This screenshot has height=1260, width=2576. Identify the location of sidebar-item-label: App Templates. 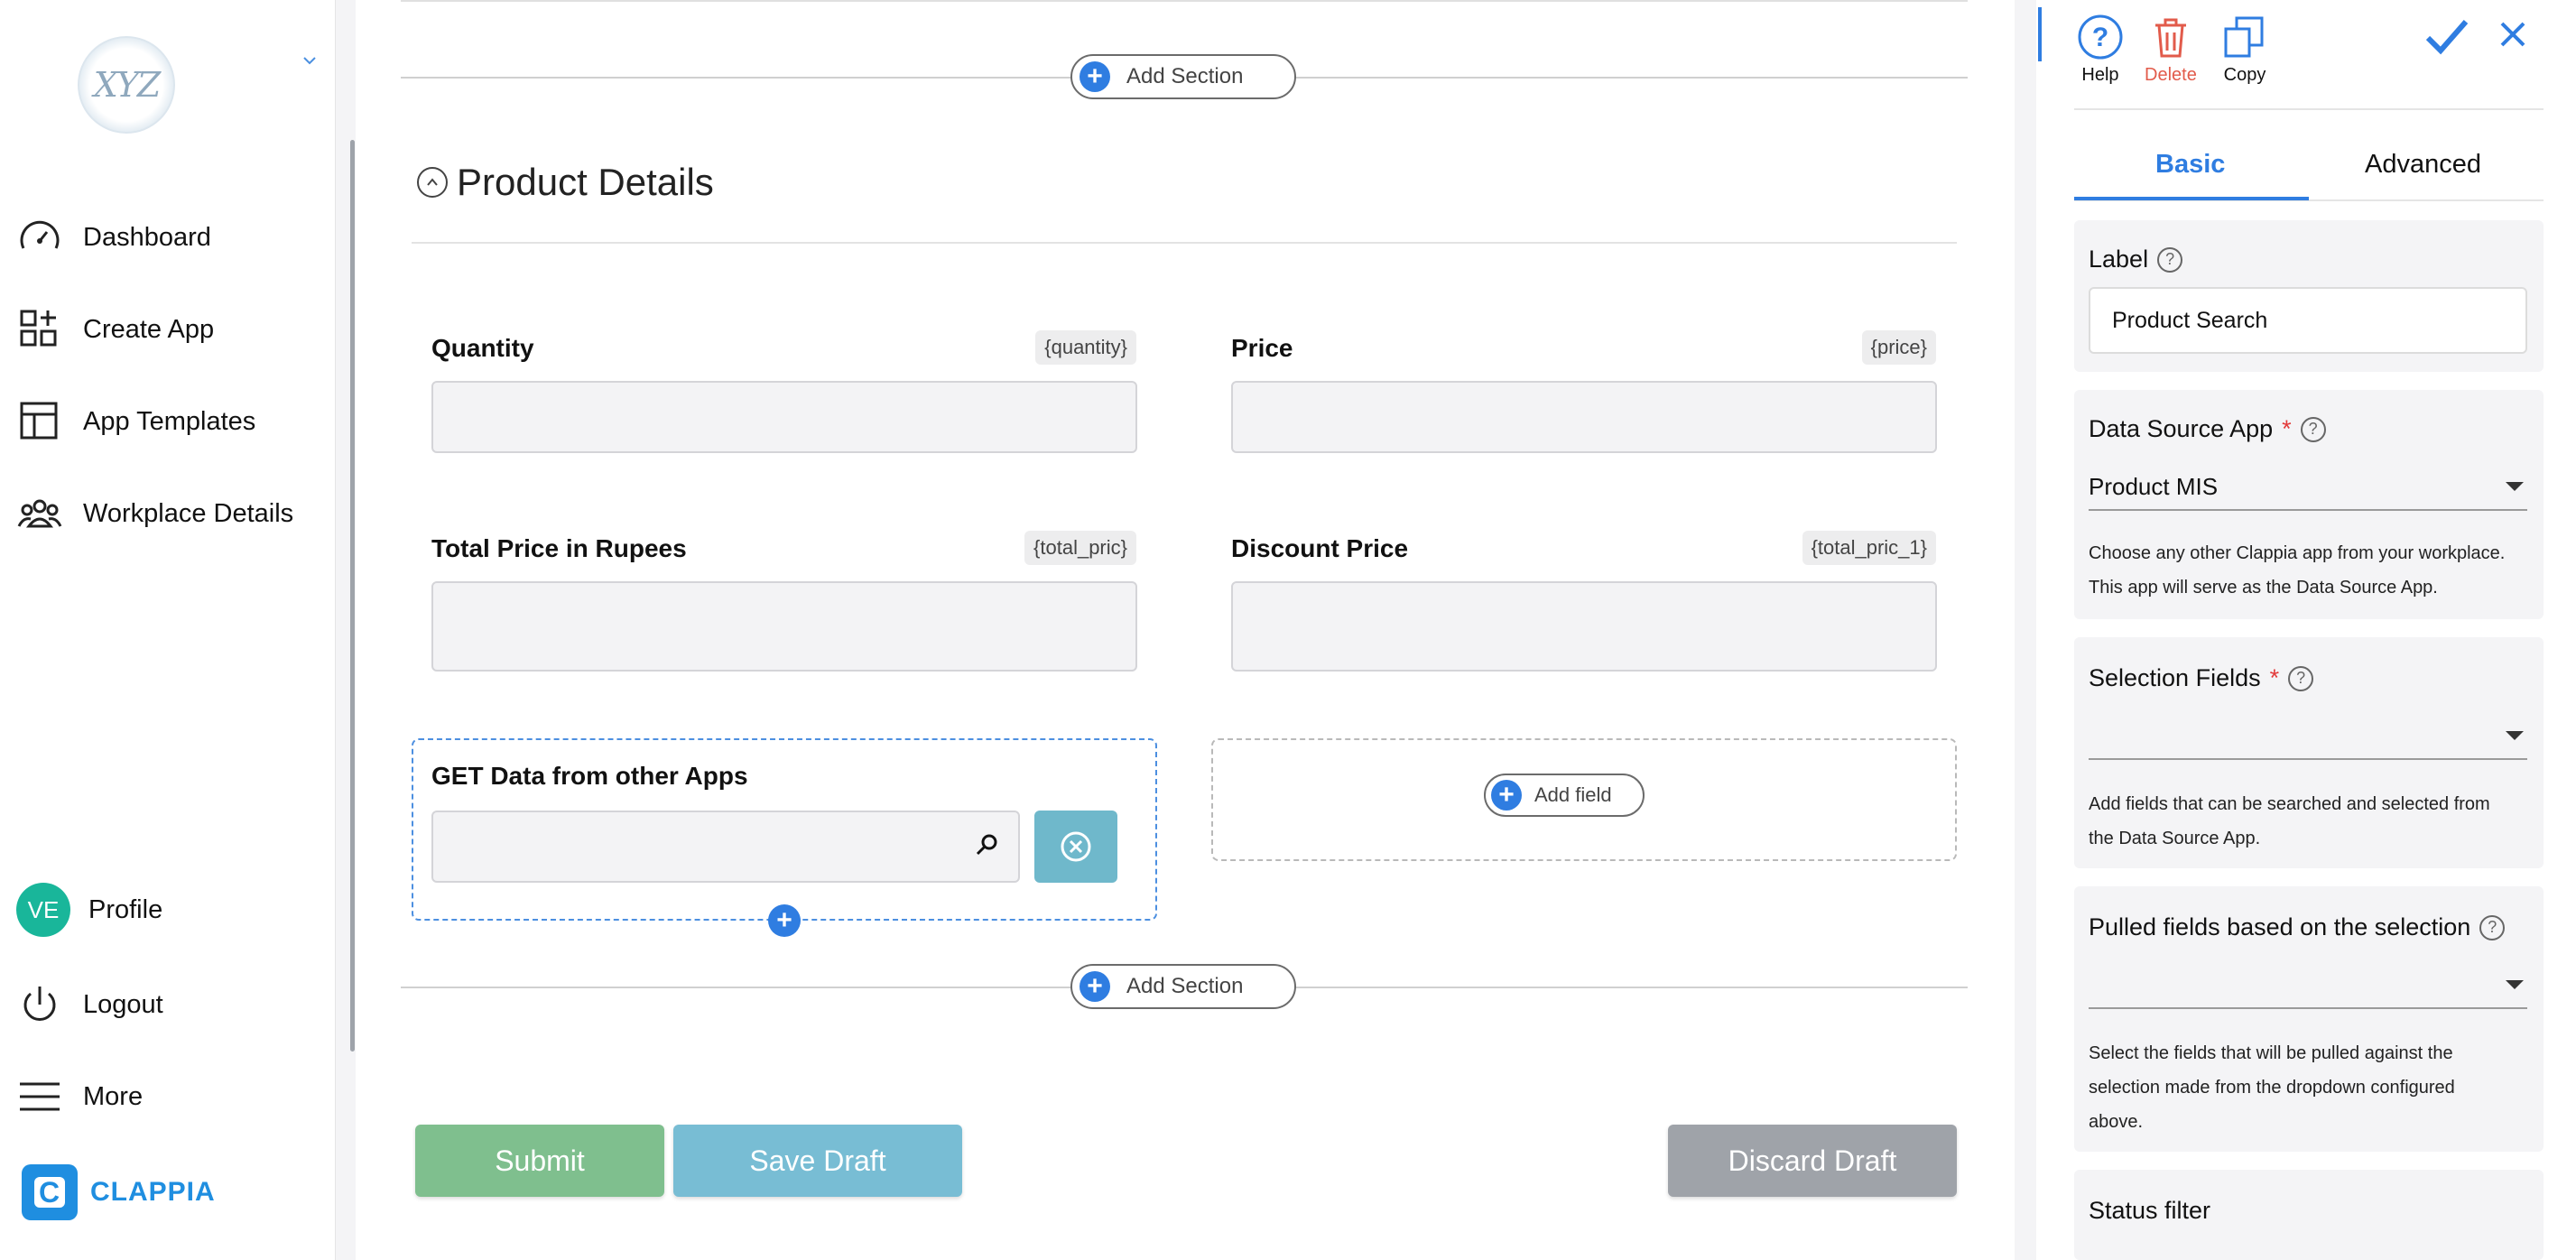
(170, 421).